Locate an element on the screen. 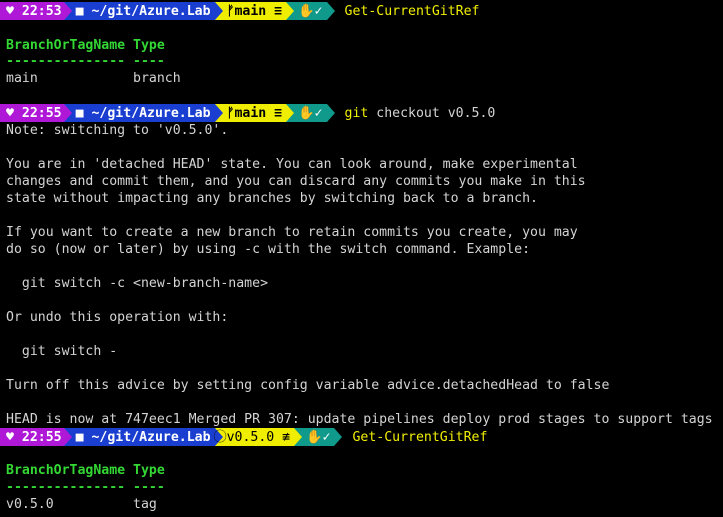 The width and height of the screenshot is (723, 517). table-row: main branch is located at coordinates (93, 78).